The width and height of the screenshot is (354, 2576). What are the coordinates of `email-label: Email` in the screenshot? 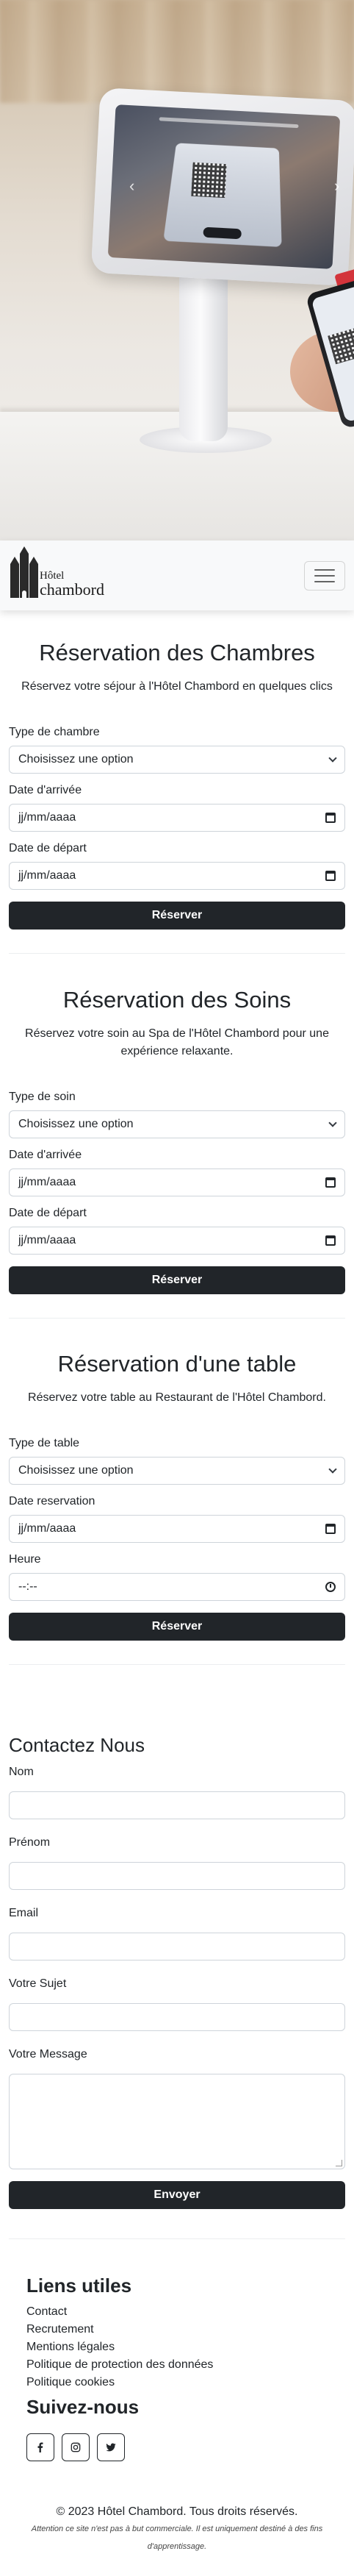 It's located at (24, 1913).